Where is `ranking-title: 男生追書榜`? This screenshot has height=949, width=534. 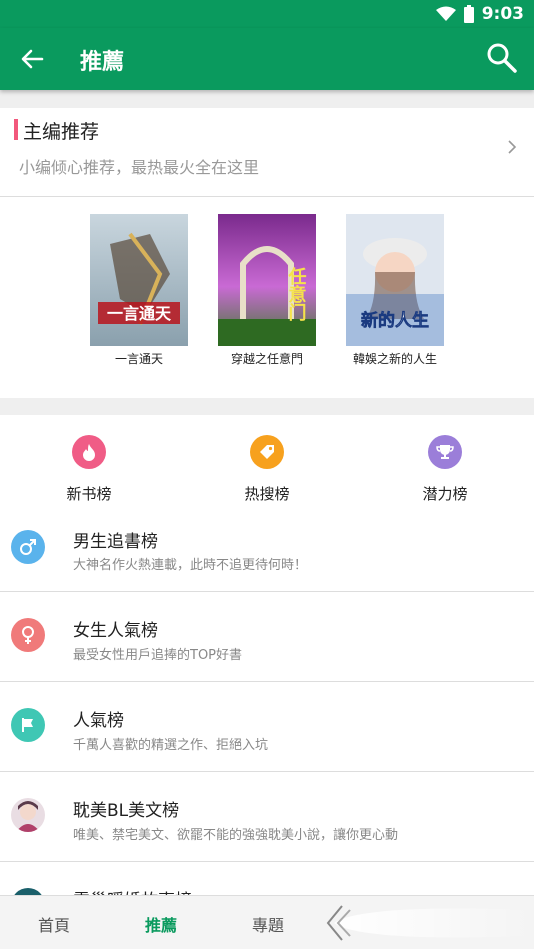
ranking-title: 男生追書榜 is located at coordinates (115, 542).